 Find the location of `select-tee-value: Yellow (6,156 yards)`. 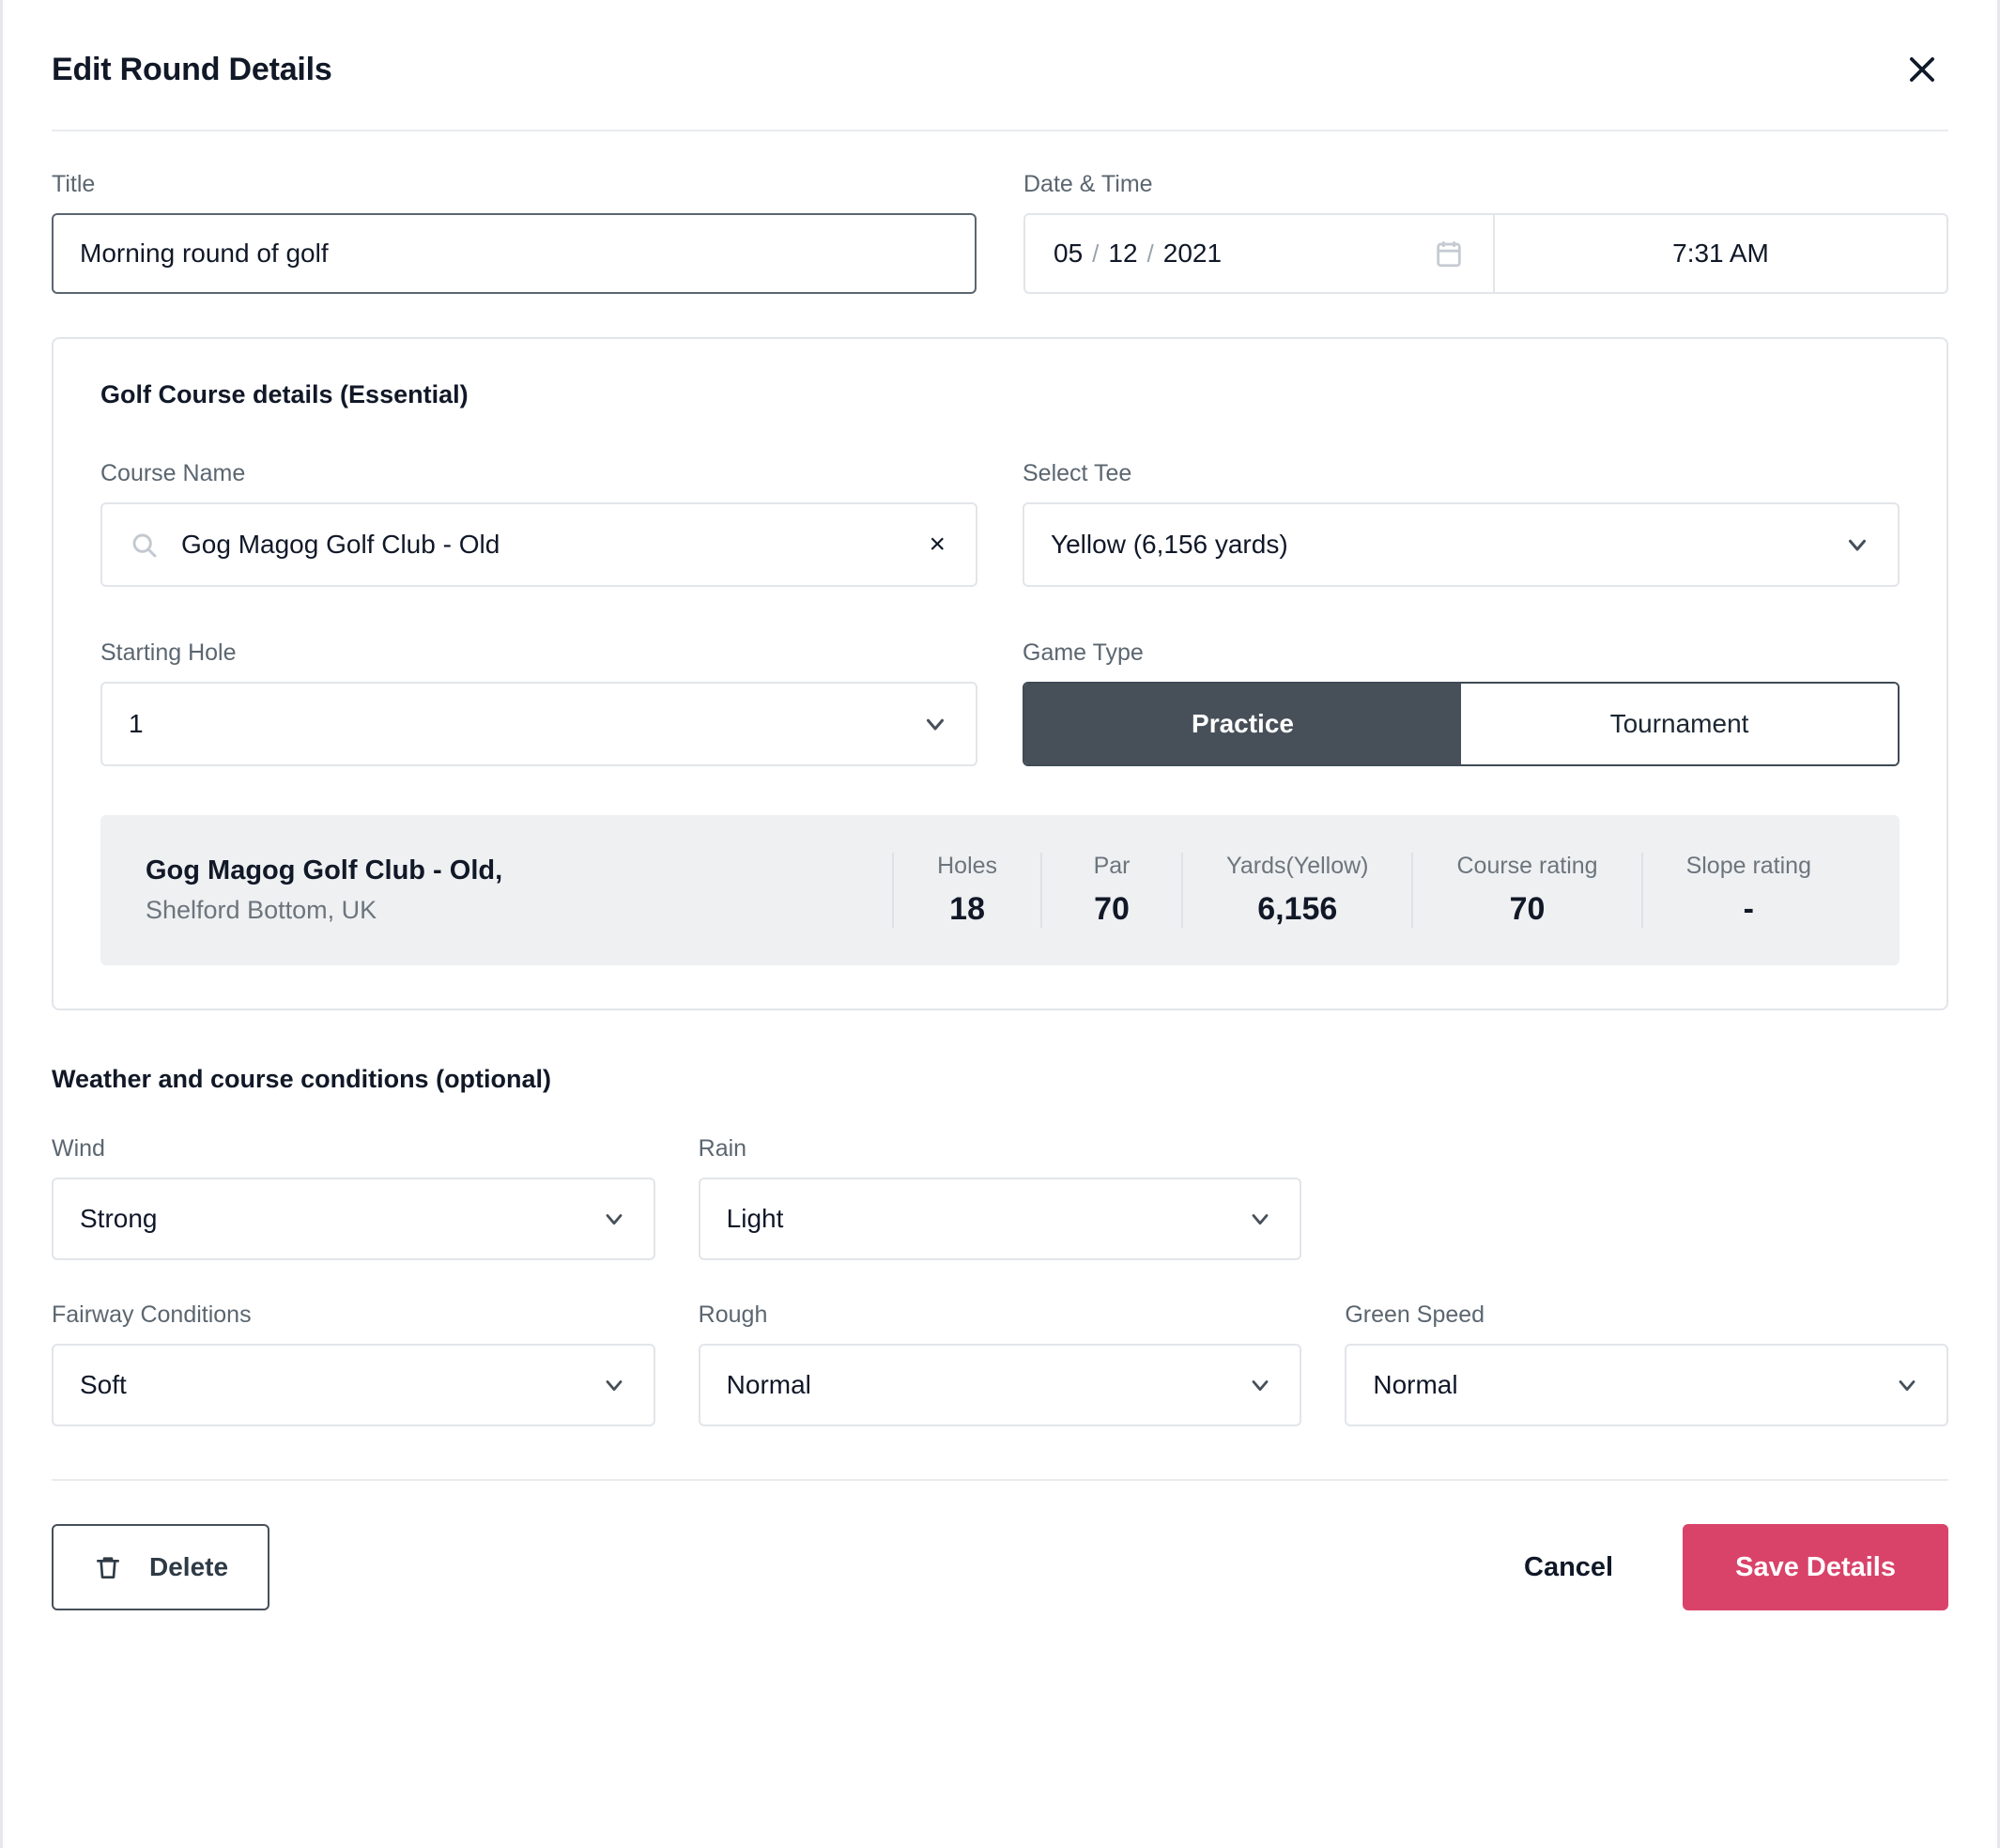

select-tee-value: Yellow (6,156 yards) is located at coordinates (1169, 544).